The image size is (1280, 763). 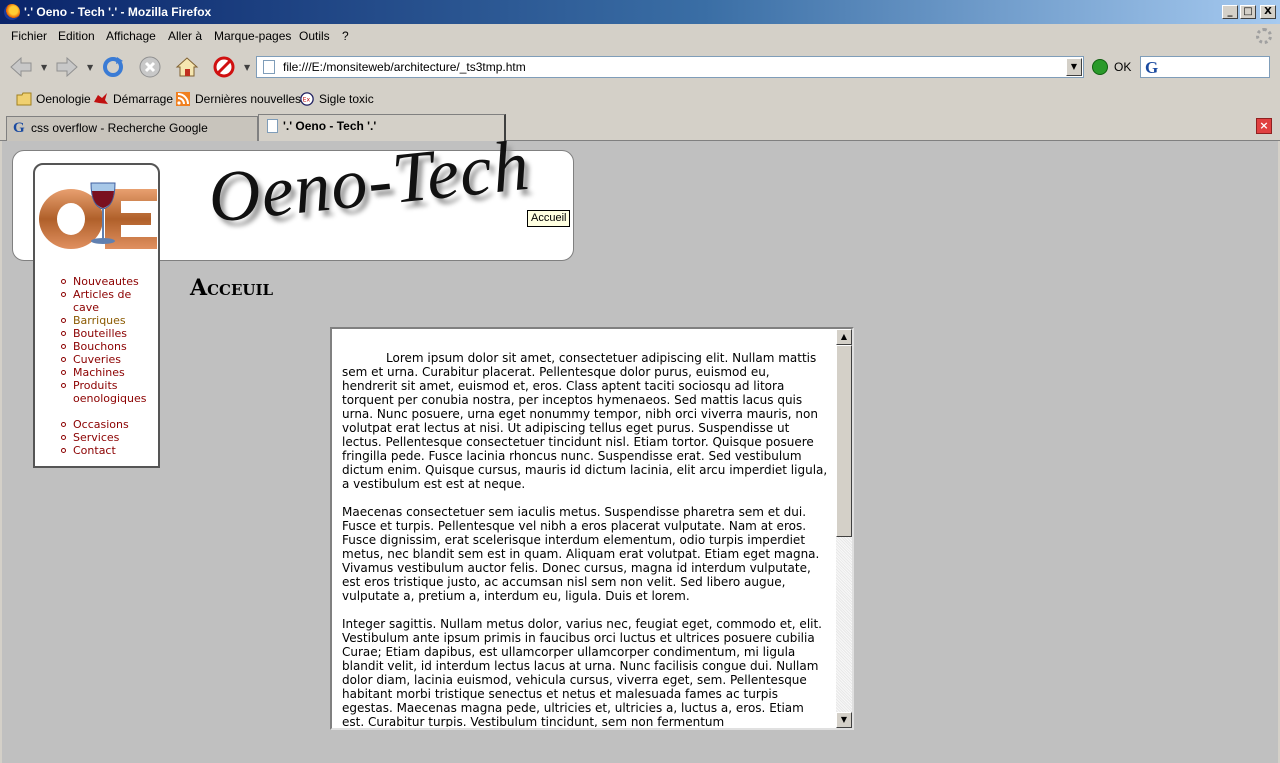 What do you see at coordinates (107, 346) in the screenshot?
I see `menu-item-bouchons: Bouchons` at bounding box center [107, 346].